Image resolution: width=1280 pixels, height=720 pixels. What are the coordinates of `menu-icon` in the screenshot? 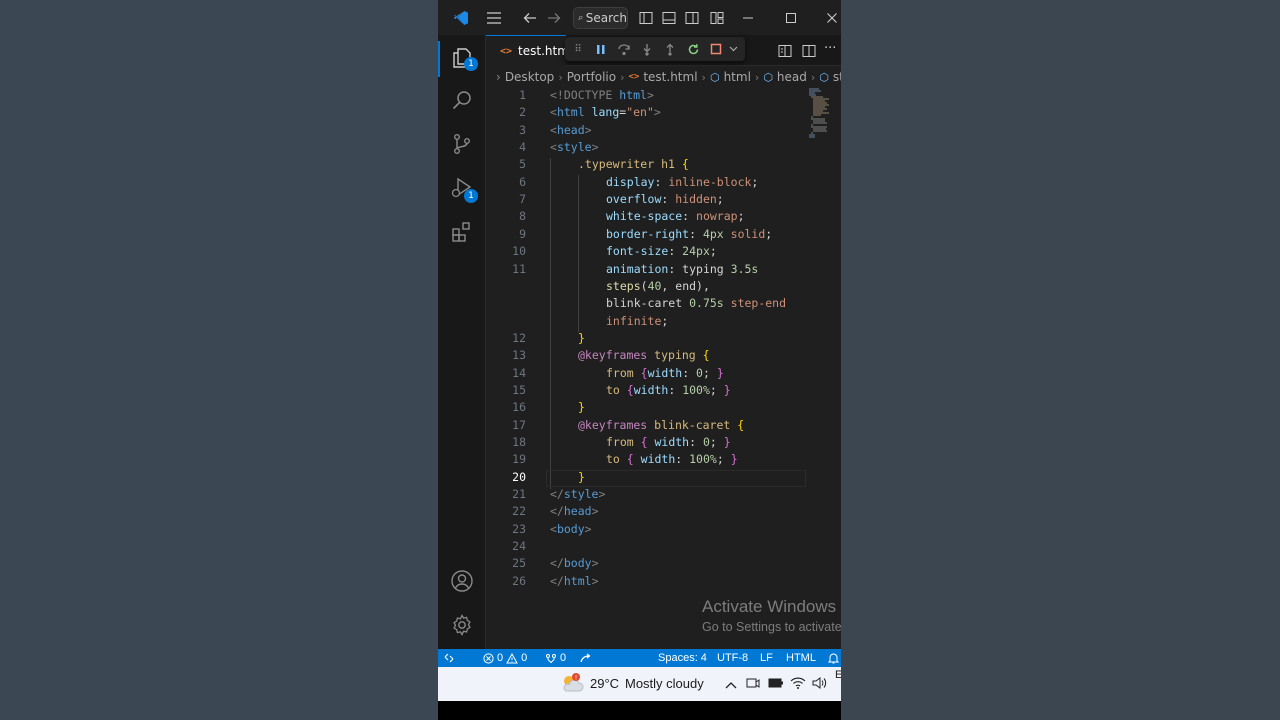 It's located at (494, 17).